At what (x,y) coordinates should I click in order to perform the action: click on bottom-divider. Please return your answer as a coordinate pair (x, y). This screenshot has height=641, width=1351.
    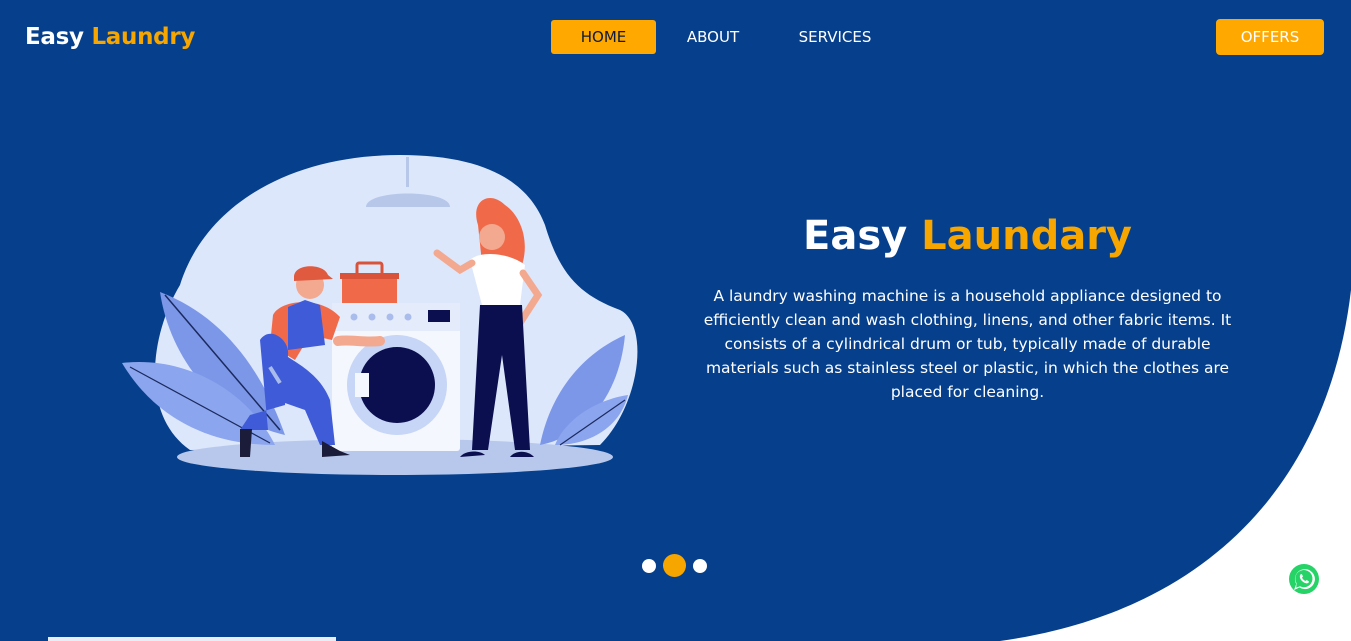
    Looking at the image, I should click on (192, 639).